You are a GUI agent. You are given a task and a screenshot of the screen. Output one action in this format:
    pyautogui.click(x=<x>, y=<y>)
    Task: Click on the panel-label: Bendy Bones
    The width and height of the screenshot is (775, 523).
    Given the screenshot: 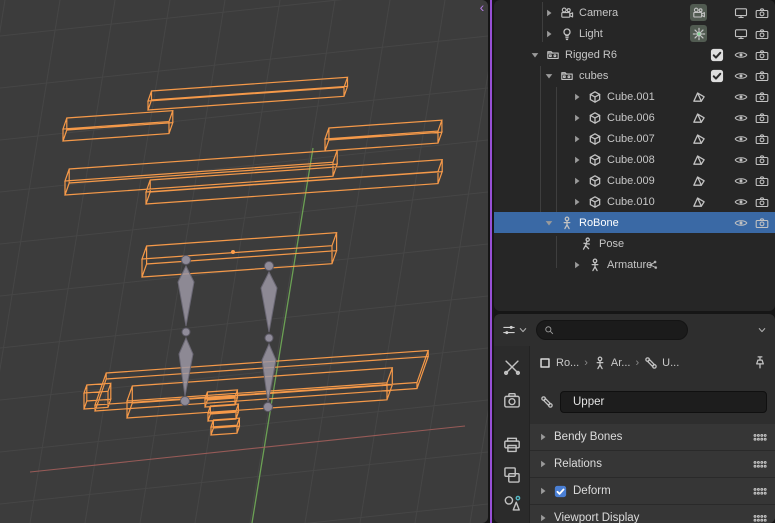 What is the action you would take?
    pyautogui.click(x=588, y=437)
    